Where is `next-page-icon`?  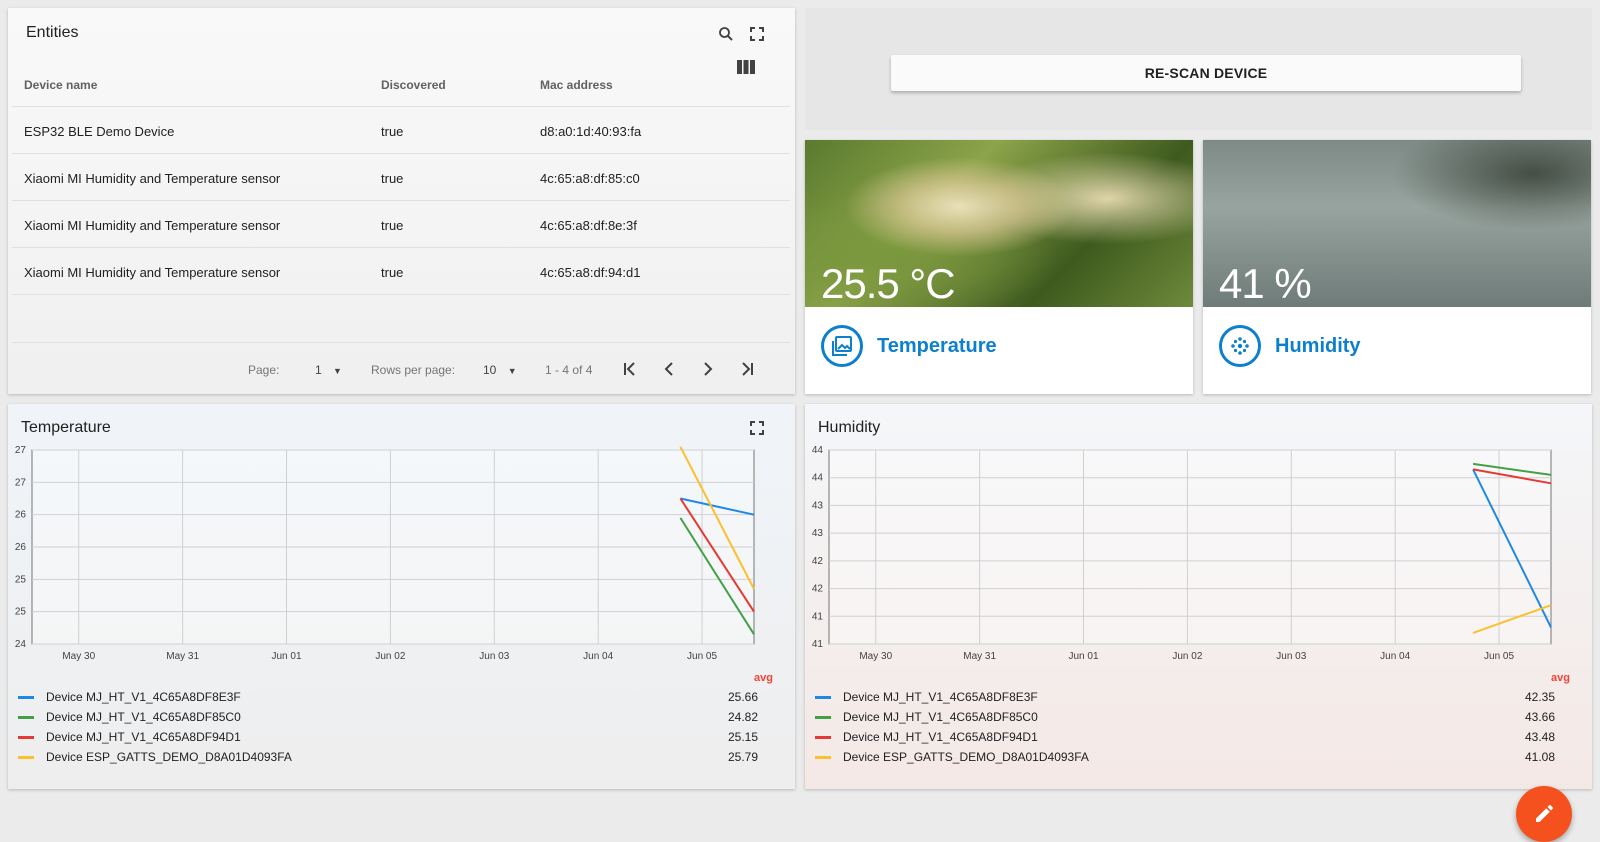
next-page-icon is located at coordinates (708, 369).